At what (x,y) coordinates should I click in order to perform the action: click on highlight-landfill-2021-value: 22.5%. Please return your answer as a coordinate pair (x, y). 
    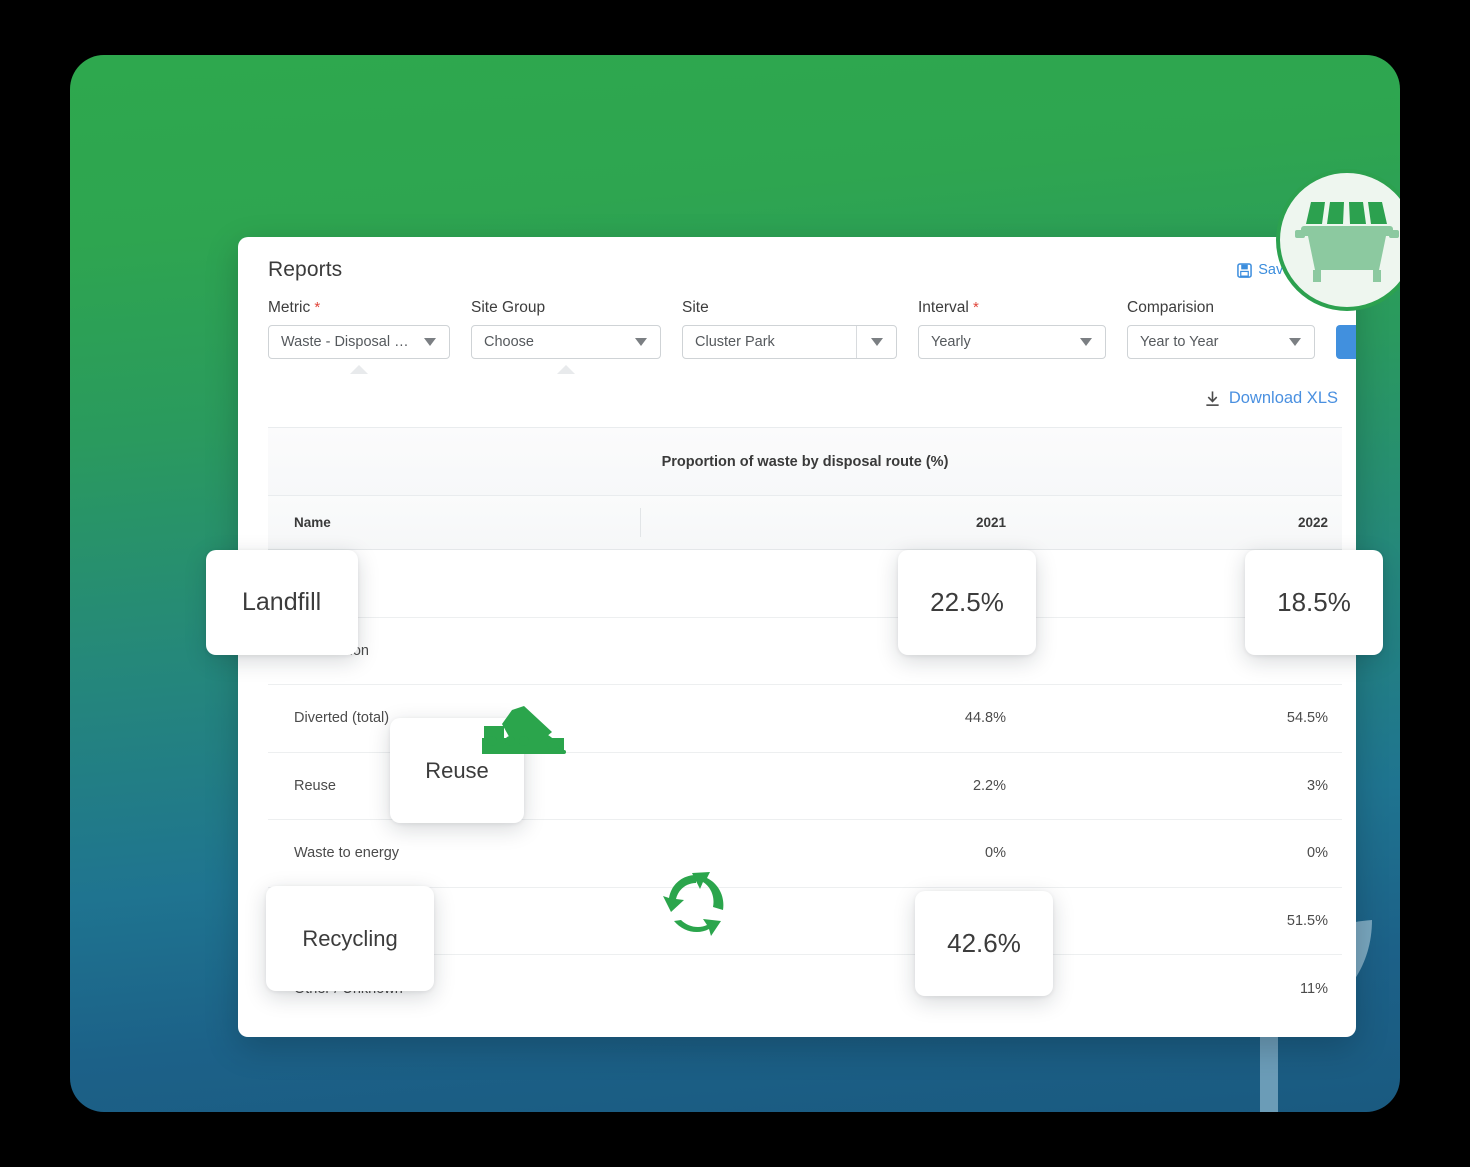
    Looking at the image, I should click on (967, 602).